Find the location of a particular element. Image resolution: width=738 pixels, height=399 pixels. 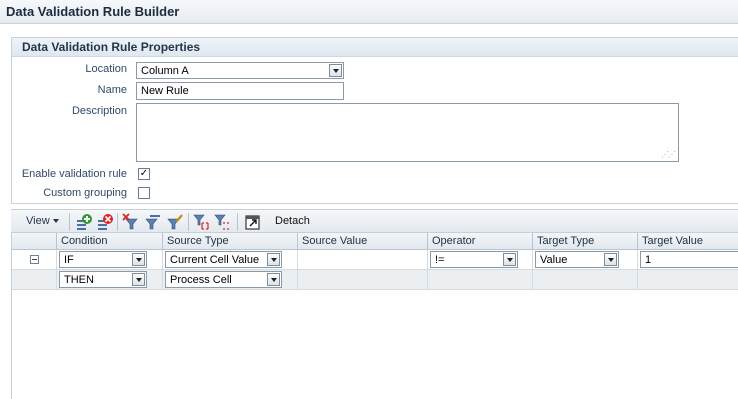

grid-cell: THEN is located at coordinates (110, 280).